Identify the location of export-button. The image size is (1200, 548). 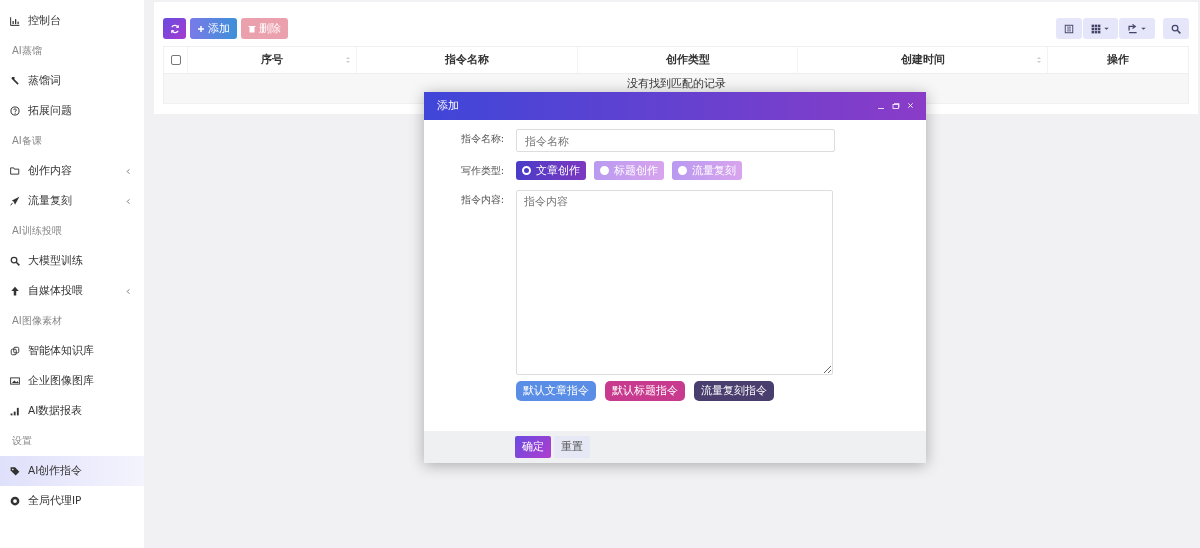
(1137, 28).